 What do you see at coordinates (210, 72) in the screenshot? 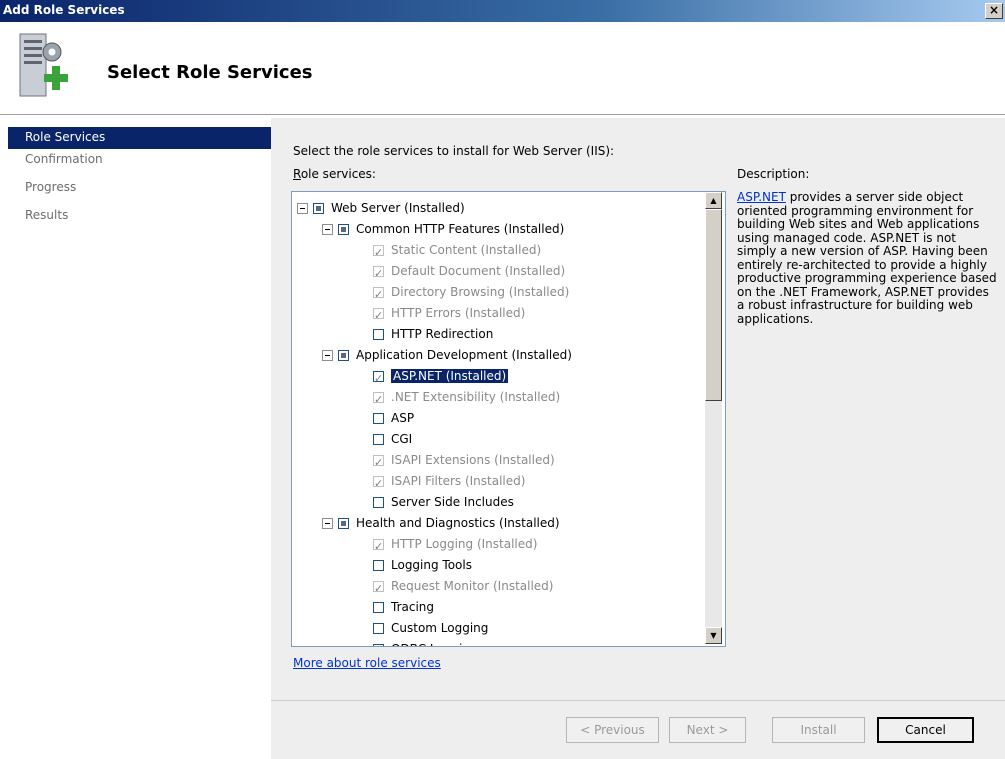
I see `page-title: Select Role Services` at bounding box center [210, 72].